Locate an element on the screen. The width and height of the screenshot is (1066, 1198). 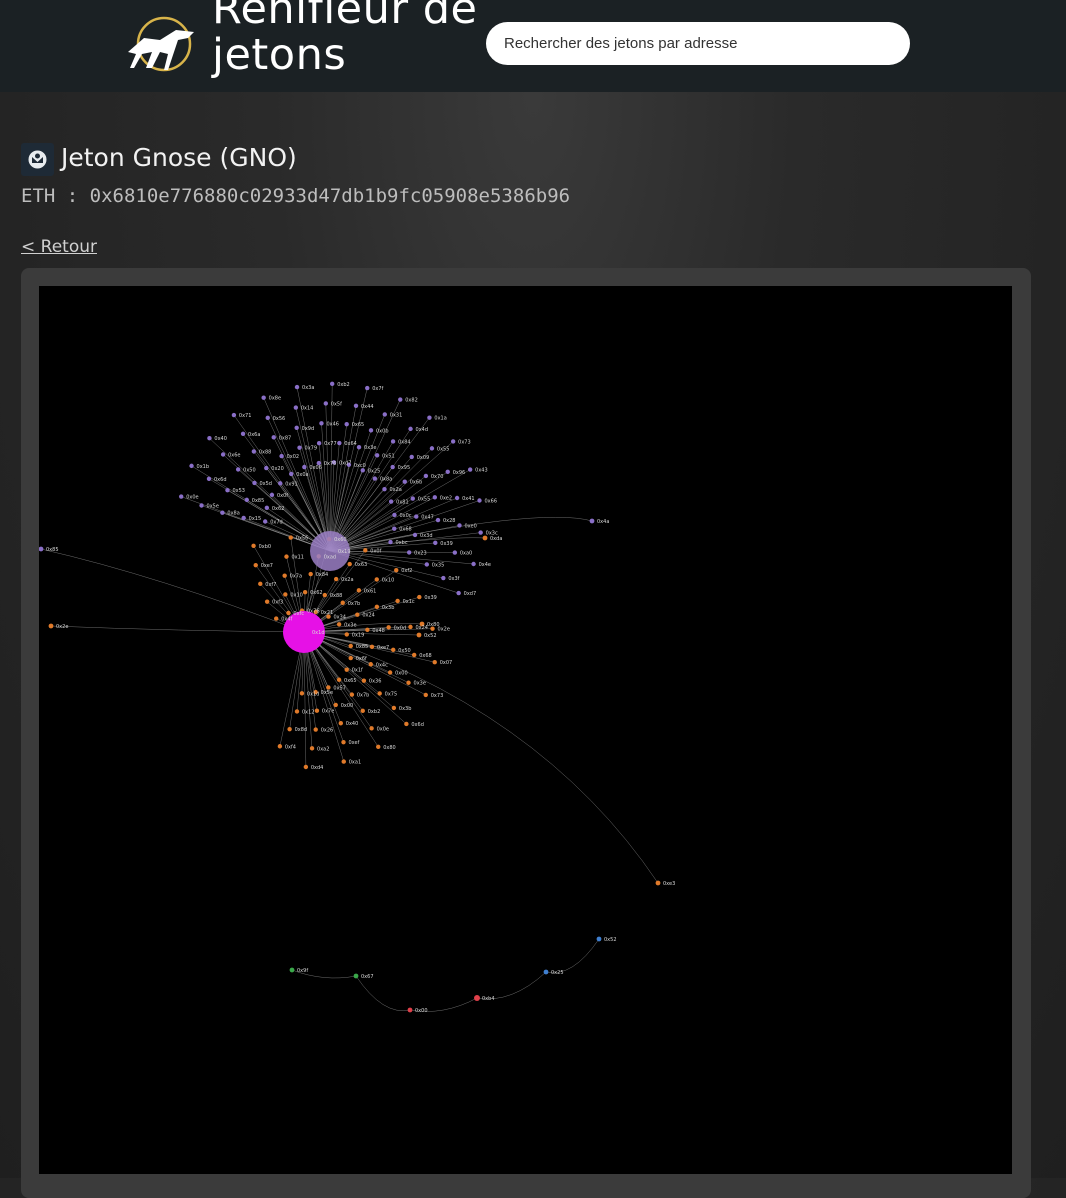
brand-title: Renifleur de jetons is located at coordinates (347, 39).